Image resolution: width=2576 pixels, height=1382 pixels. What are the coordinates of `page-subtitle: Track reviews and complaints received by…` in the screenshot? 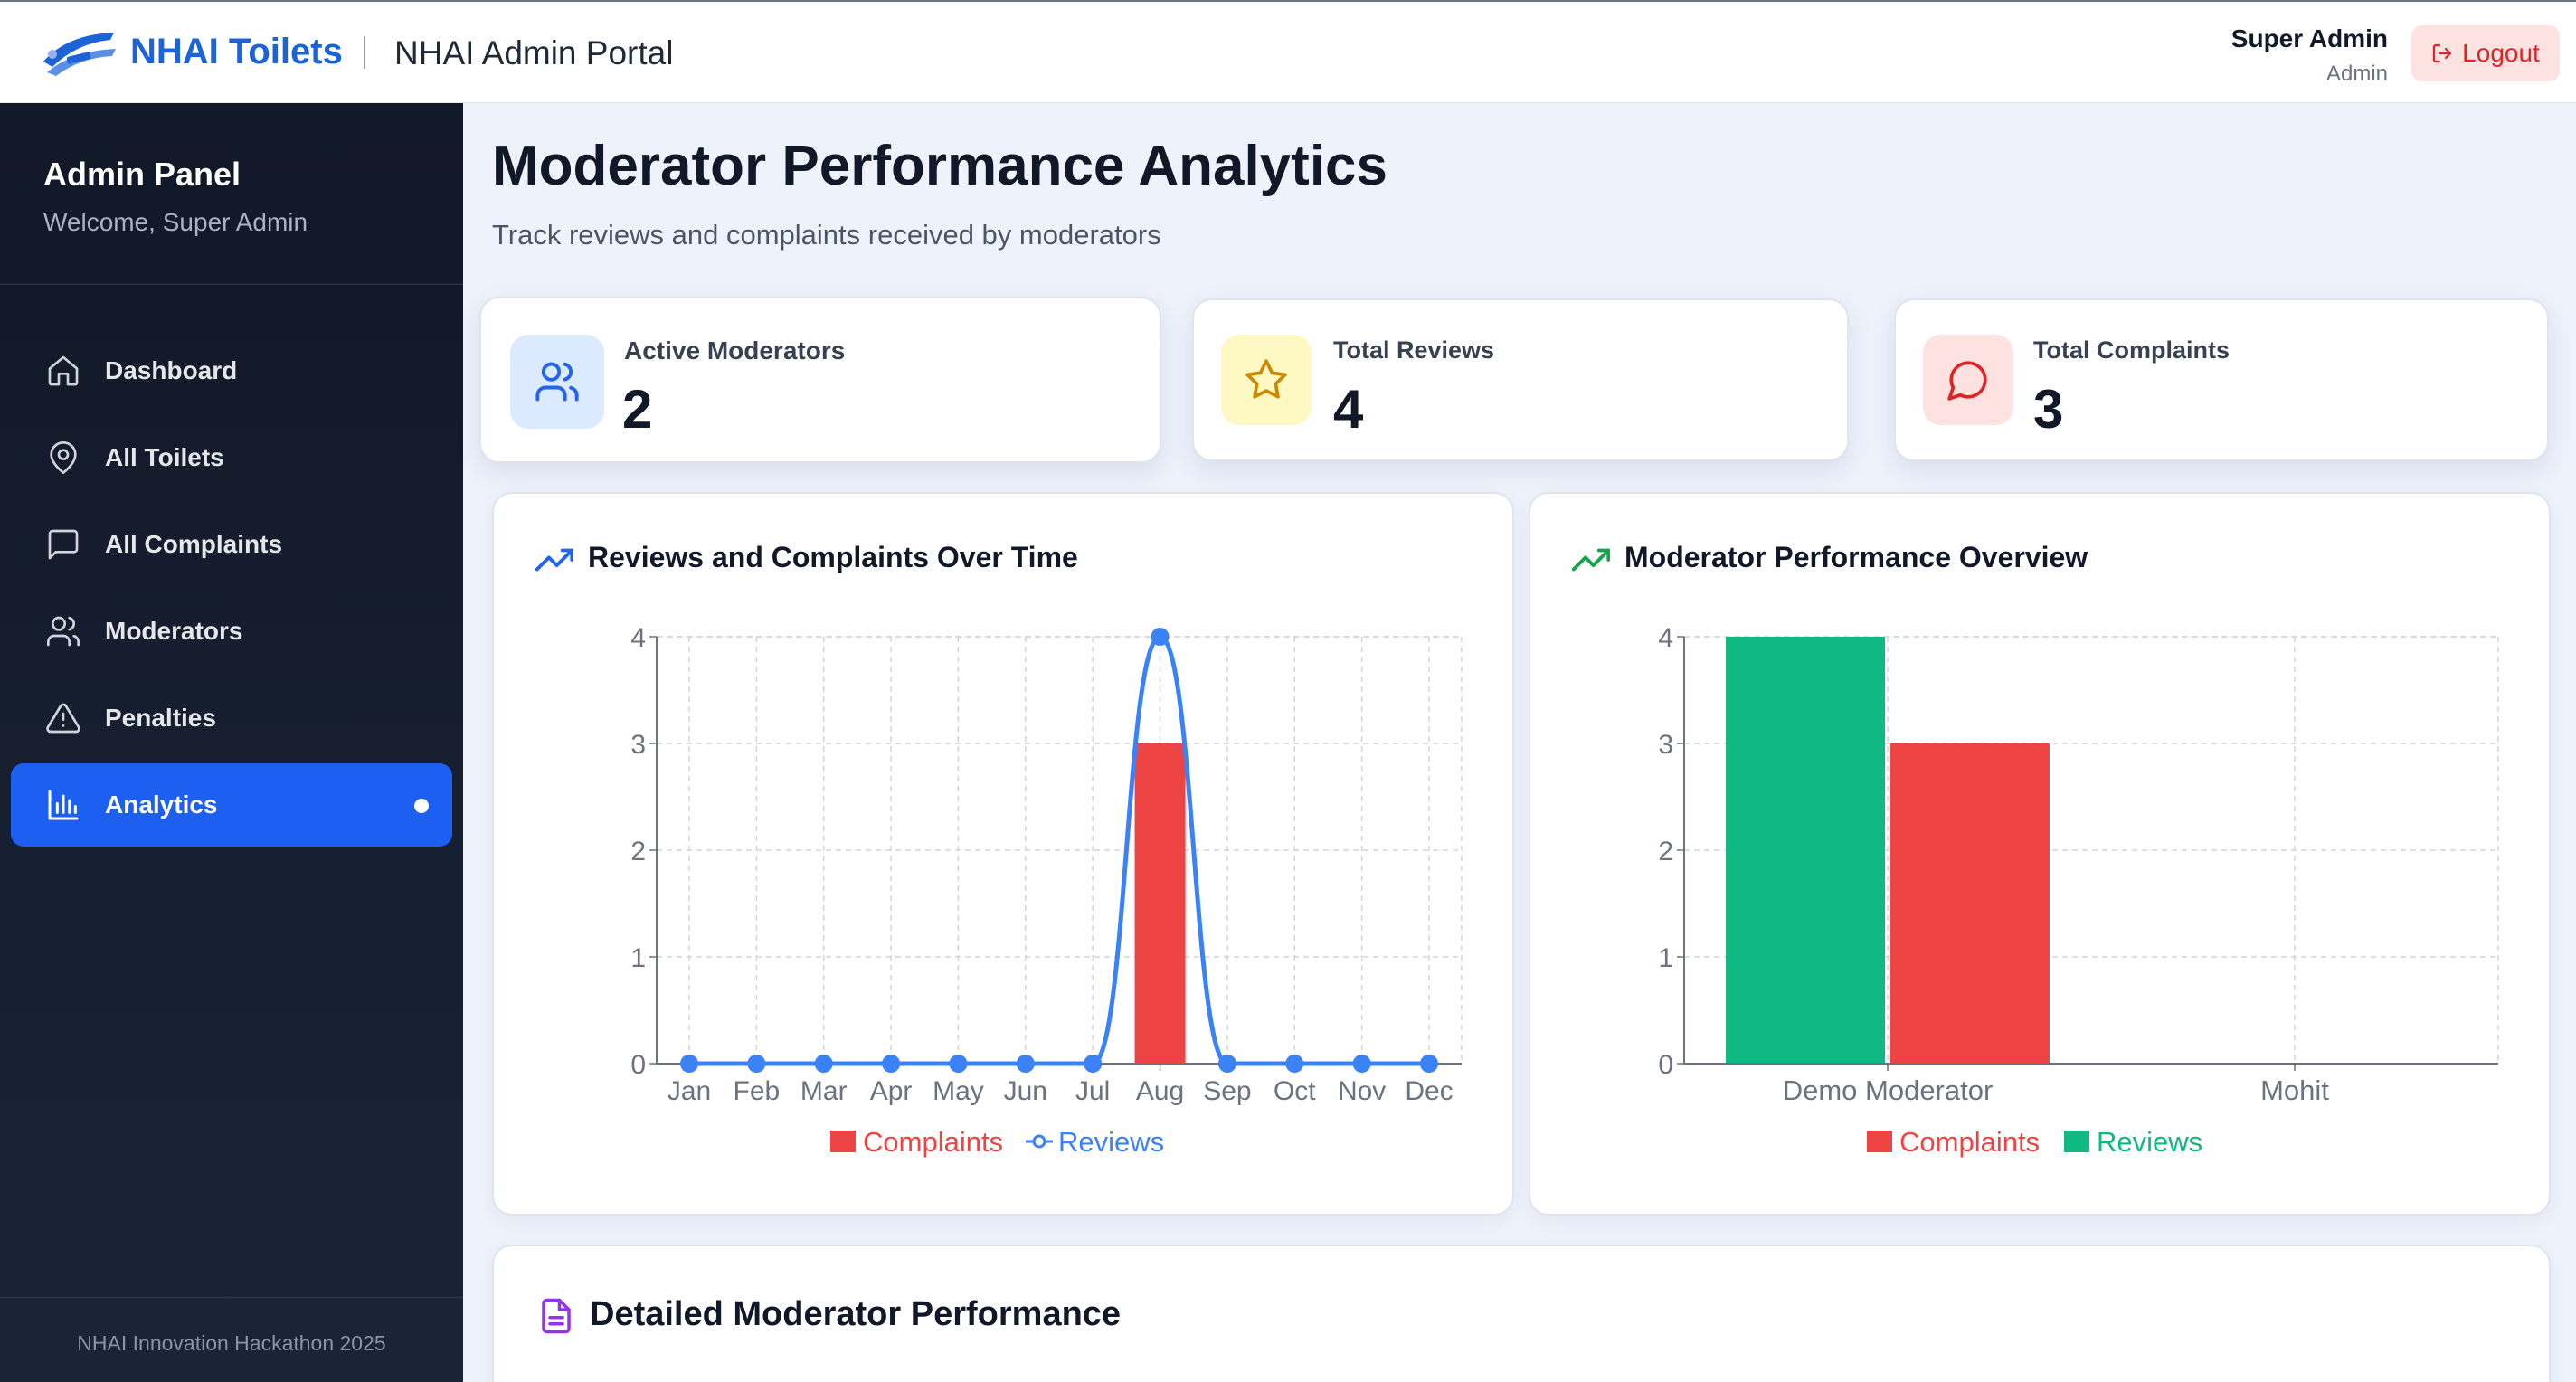 It's located at (826, 235).